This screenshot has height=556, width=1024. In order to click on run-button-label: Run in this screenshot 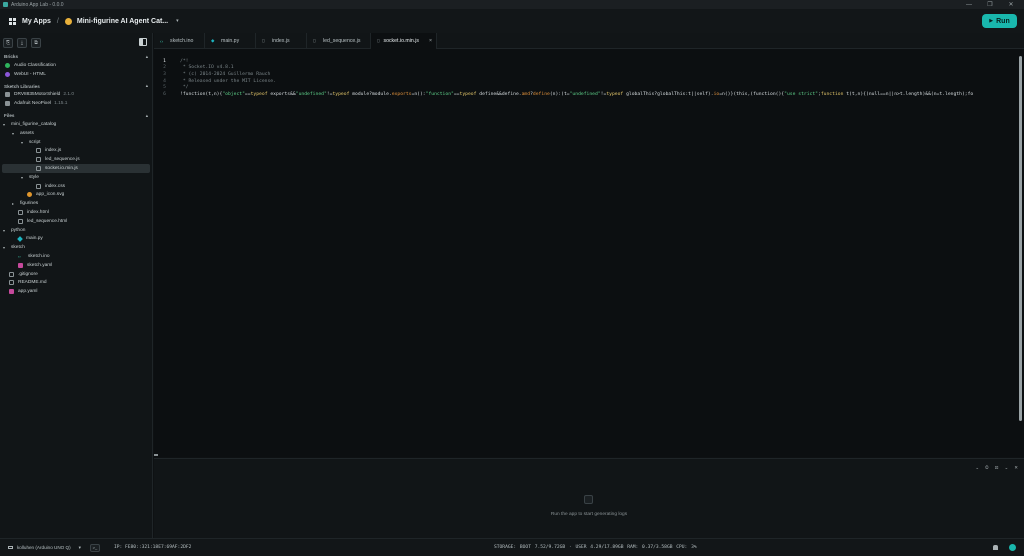, I will do `click(1003, 21)`.